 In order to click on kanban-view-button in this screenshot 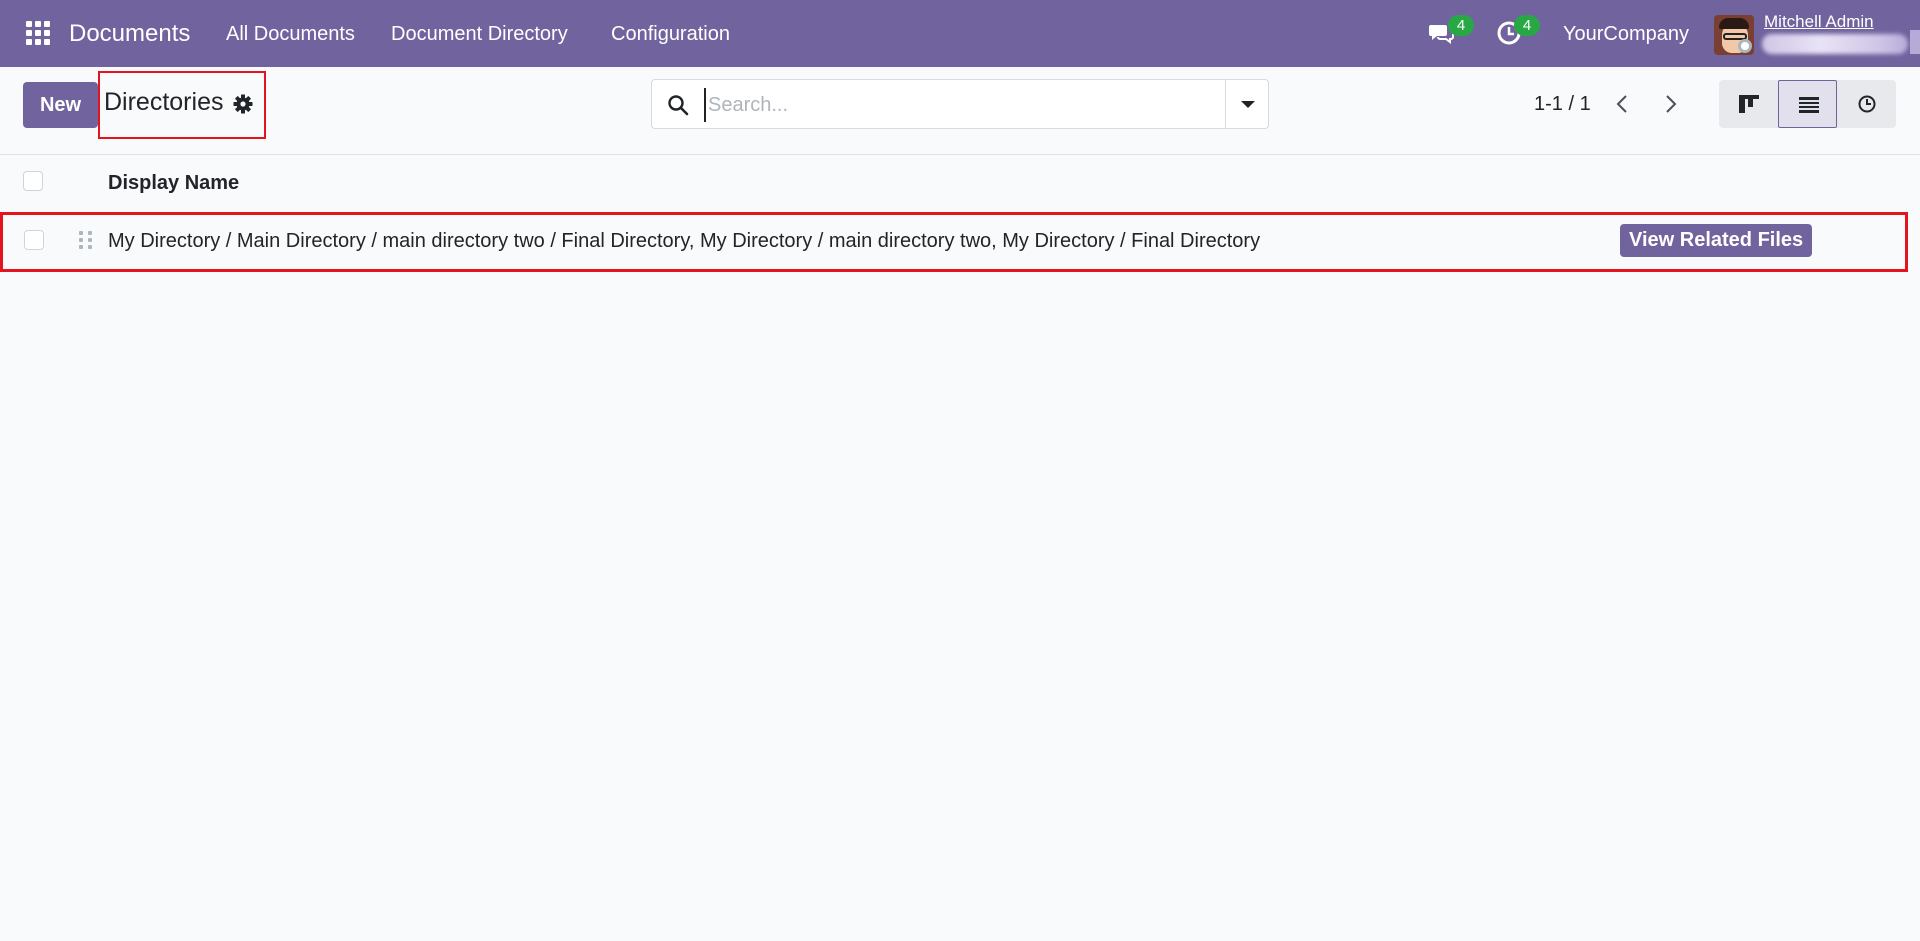, I will do `click(1748, 104)`.